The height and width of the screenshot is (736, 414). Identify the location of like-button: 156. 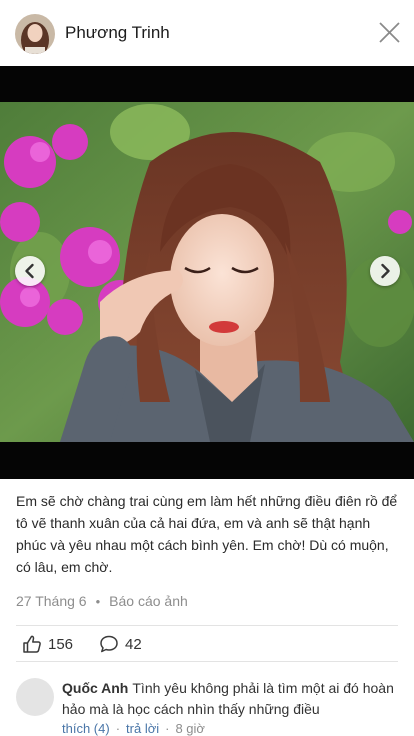
(47, 644).